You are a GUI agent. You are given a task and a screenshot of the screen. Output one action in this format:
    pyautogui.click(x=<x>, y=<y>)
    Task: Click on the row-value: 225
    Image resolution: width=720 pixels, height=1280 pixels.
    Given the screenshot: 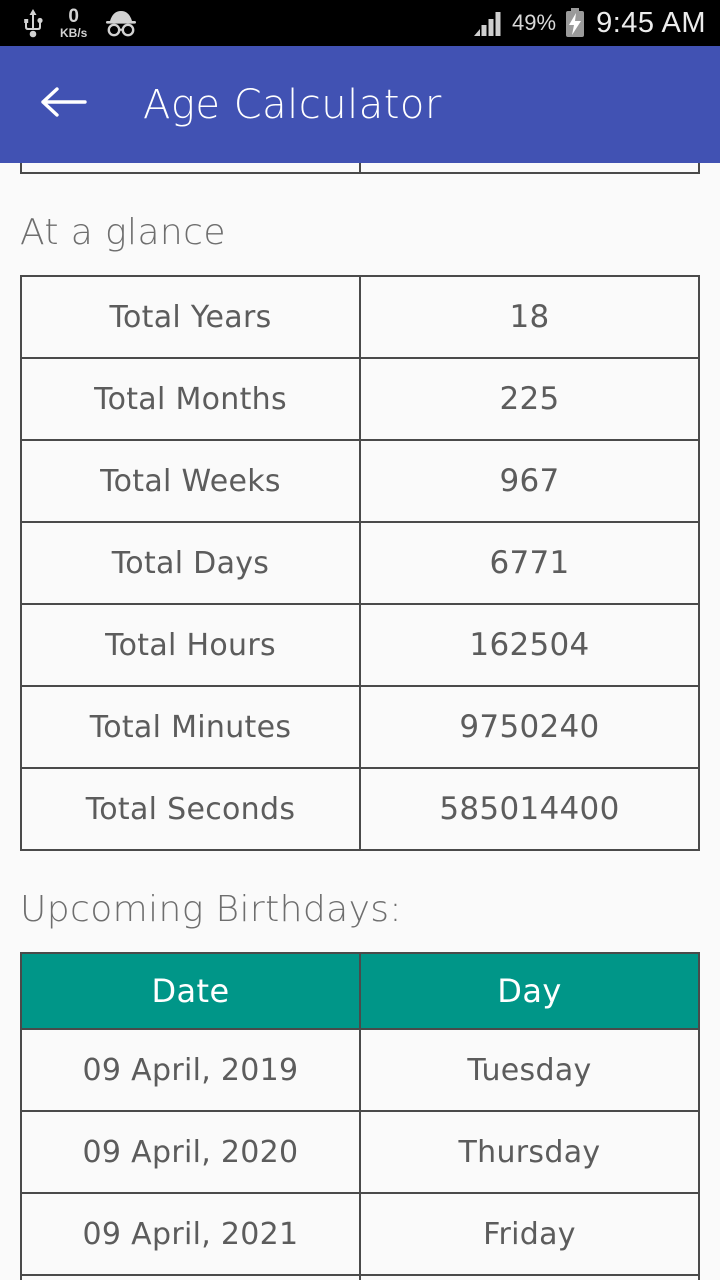 What is the action you would take?
    pyautogui.click(x=529, y=399)
    